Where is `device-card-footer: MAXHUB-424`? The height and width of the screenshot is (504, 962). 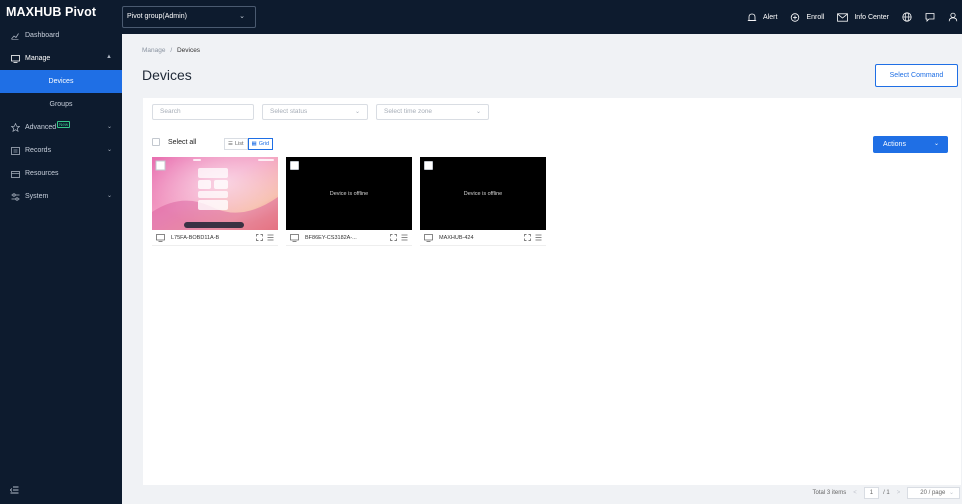
device-card-footer: MAXHUB-424 is located at coordinates (483, 238).